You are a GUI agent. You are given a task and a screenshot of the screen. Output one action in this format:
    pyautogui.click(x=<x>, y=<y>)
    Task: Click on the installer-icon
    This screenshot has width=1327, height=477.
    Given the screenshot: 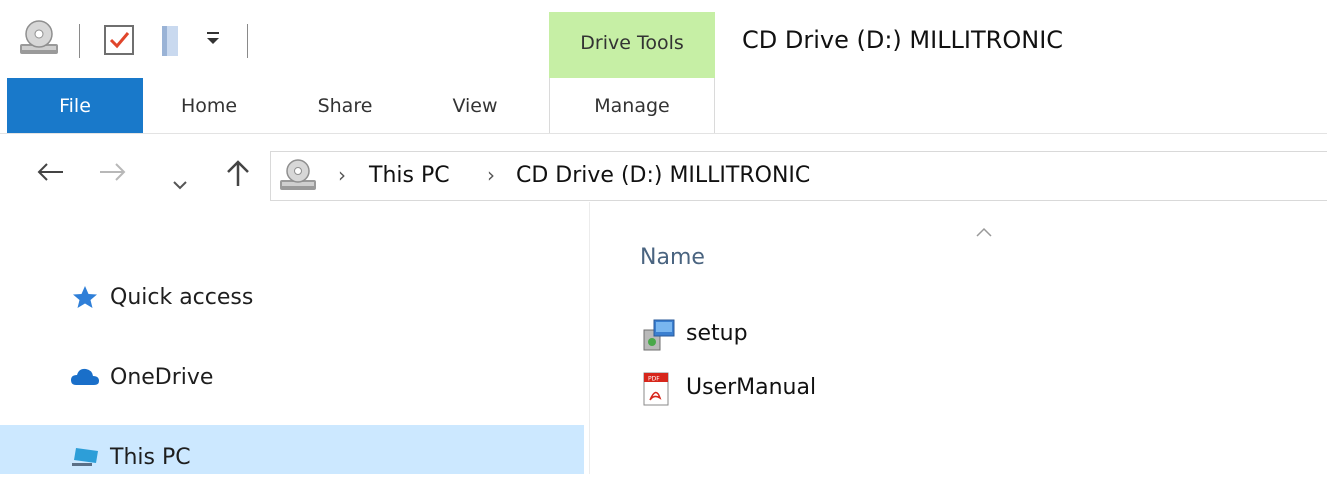 What is the action you would take?
    pyautogui.click(x=660, y=334)
    